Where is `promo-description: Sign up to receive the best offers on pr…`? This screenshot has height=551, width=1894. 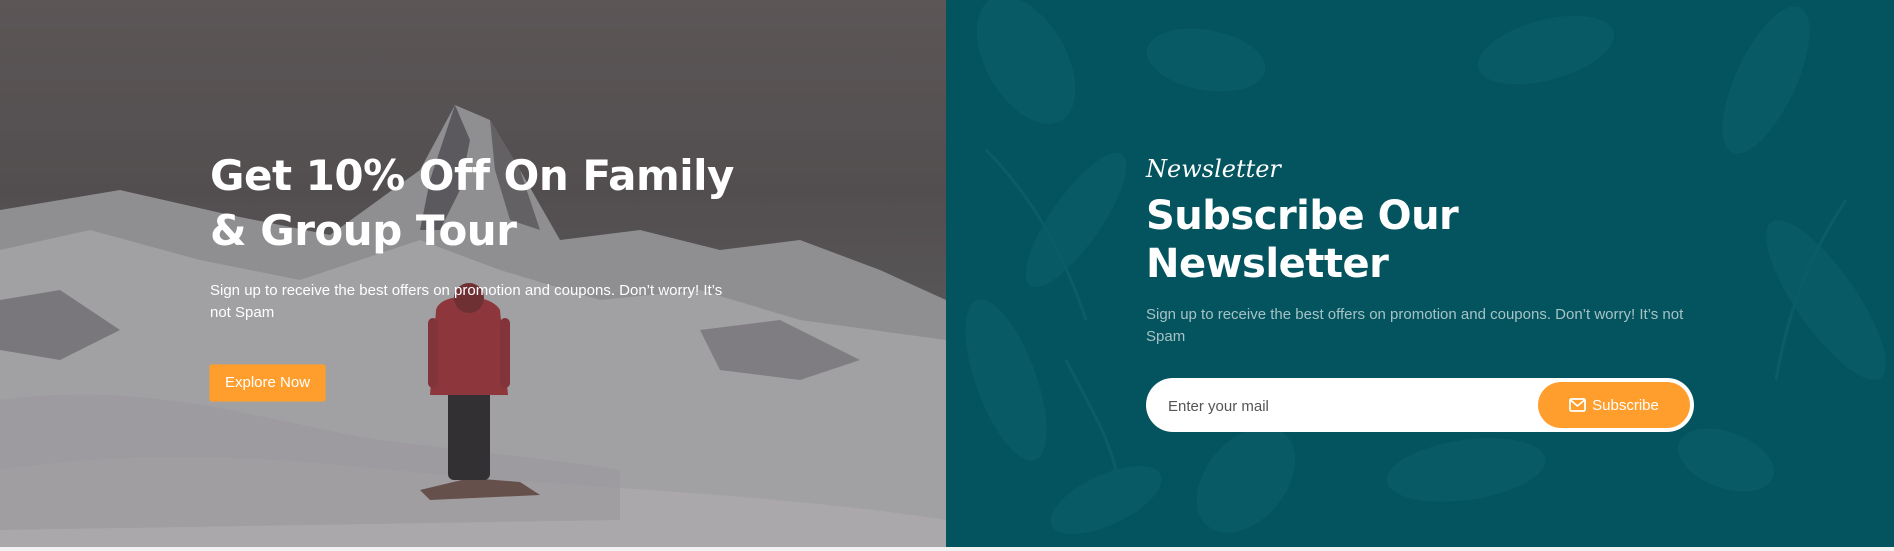 promo-description: Sign up to receive the best offers on pr… is located at coordinates (466, 301).